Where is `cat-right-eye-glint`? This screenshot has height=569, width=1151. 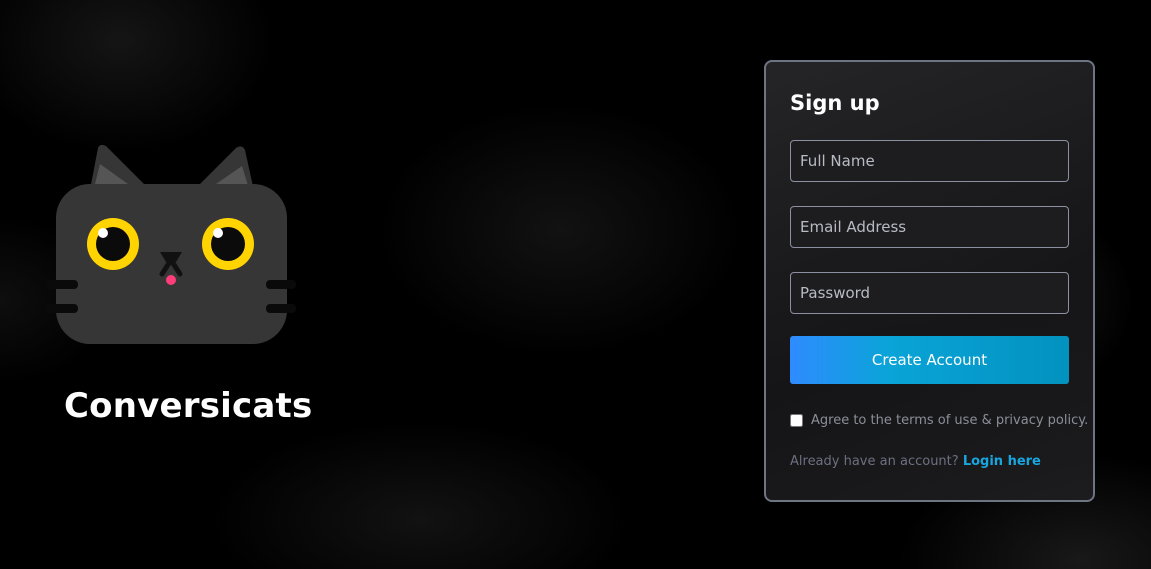 cat-right-eye-glint is located at coordinates (218, 233).